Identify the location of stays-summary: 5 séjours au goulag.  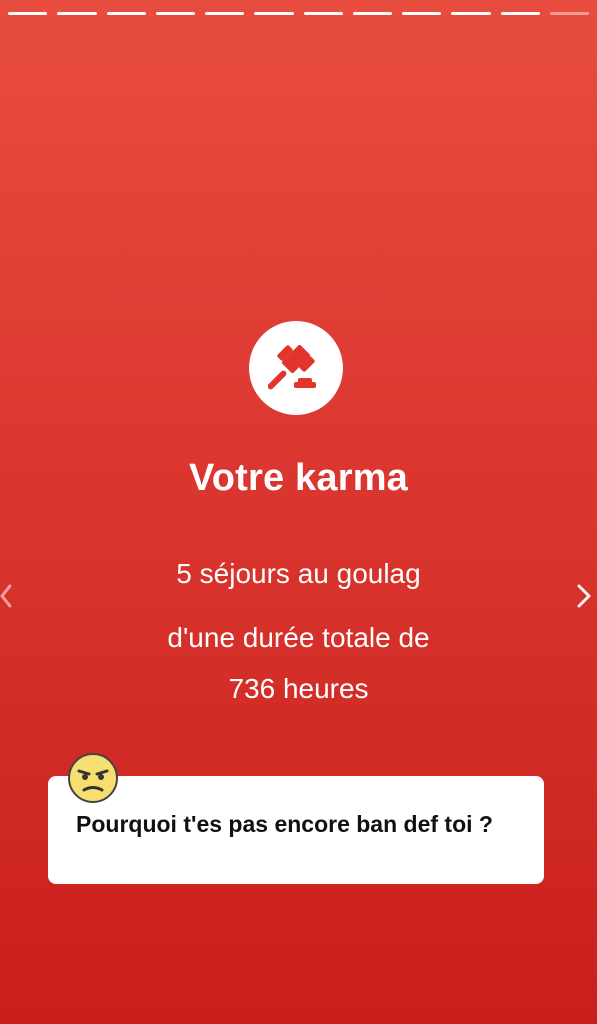
(298, 574).